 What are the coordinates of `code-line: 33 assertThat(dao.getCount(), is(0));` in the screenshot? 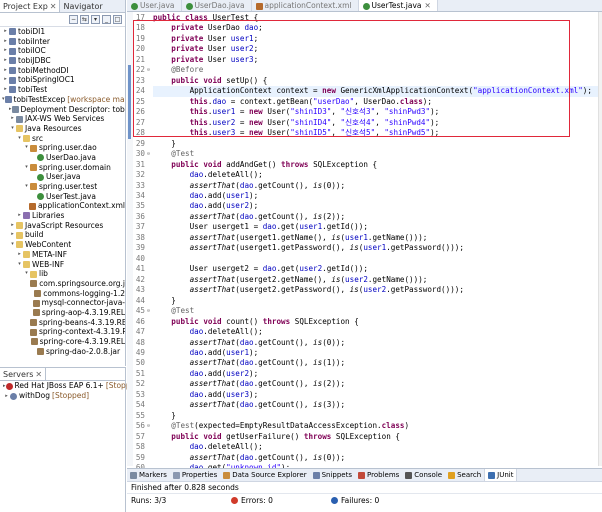 It's located at (365, 186).